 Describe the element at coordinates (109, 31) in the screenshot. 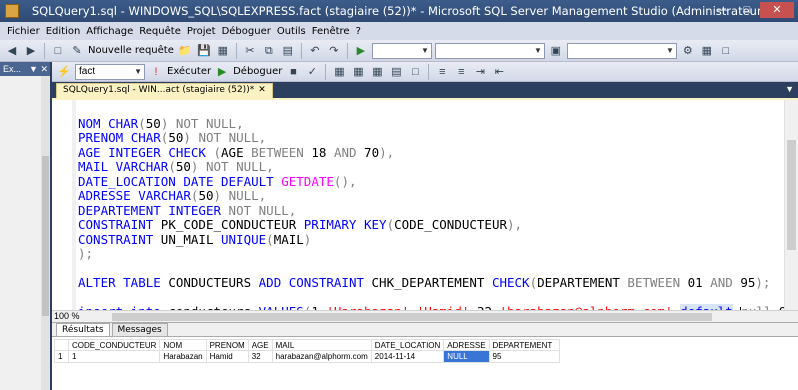

I see `menu-affichage: Affichage` at that location.